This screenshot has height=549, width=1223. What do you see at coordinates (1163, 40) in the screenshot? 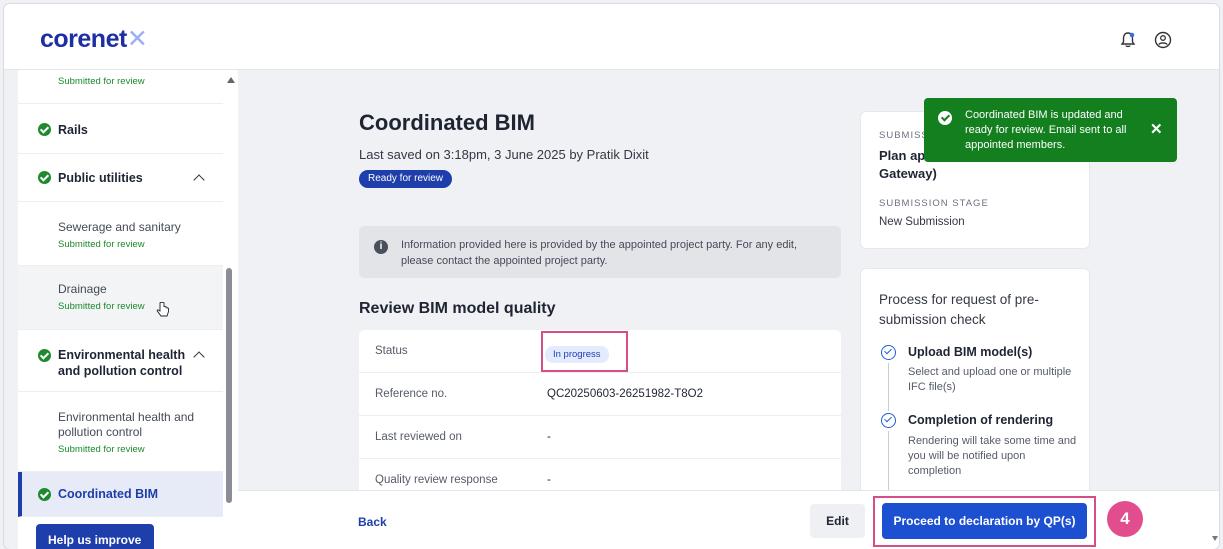
I see `user-icon` at bounding box center [1163, 40].